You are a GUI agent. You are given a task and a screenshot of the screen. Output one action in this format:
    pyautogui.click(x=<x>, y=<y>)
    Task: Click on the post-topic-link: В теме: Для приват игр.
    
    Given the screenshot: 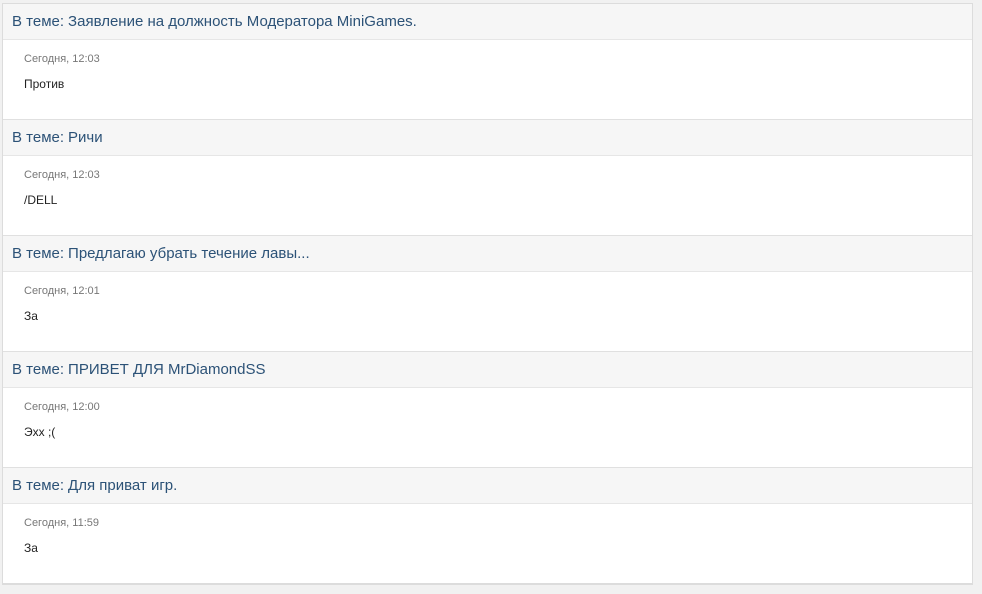 What is the action you would take?
    pyautogui.click(x=487, y=486)
    